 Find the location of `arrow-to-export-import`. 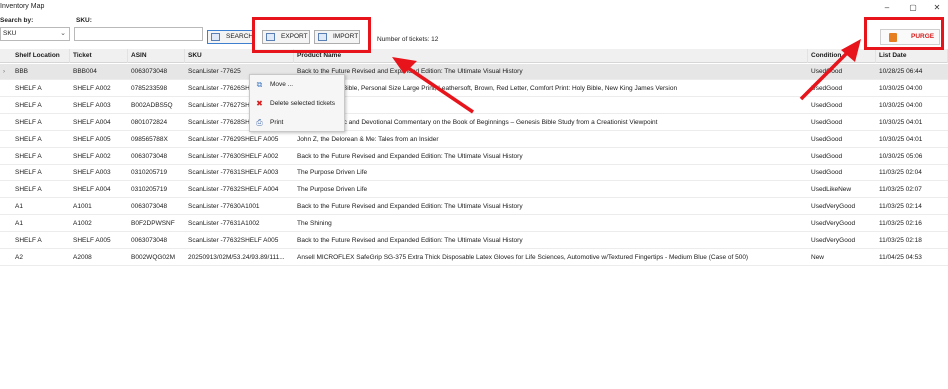

arrow-to-export-import is located at coordinates (433, 85).